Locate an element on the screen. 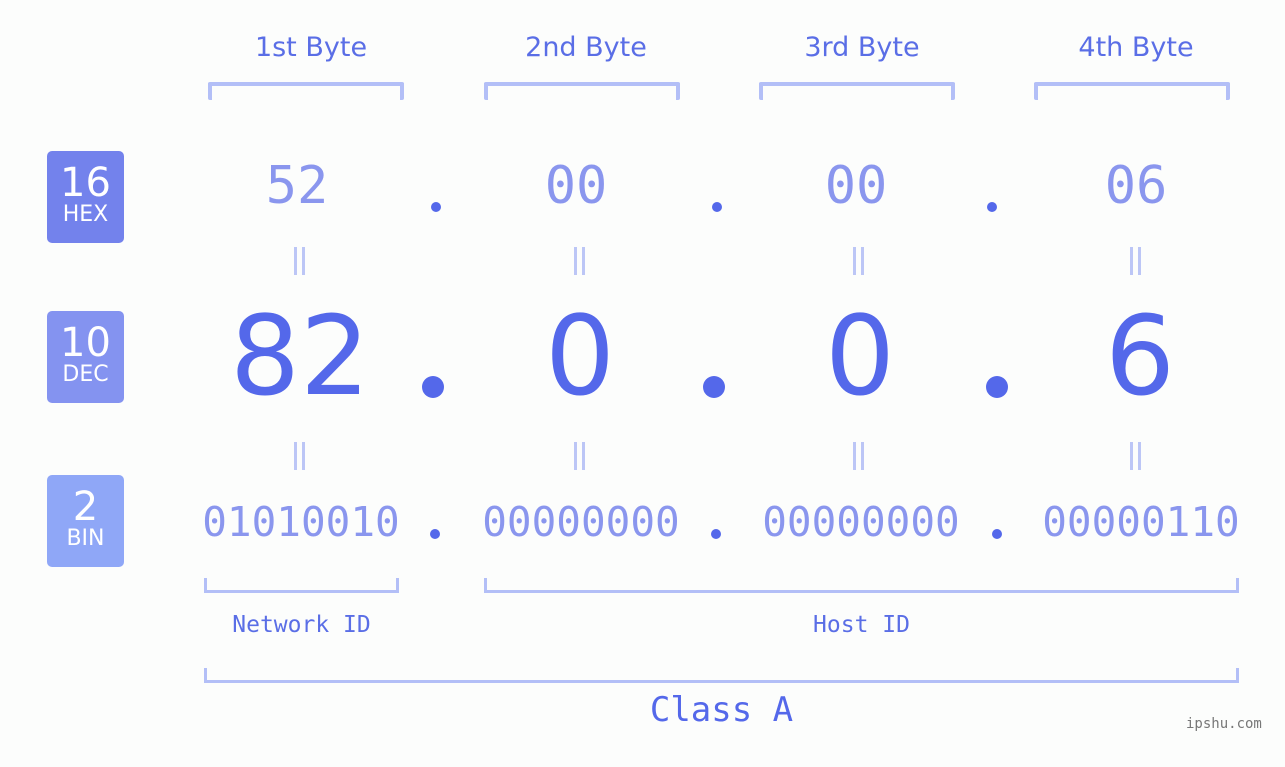 This screenshot has height=767, width=1285. host-id-bracket is located at coordinates (861, 585).